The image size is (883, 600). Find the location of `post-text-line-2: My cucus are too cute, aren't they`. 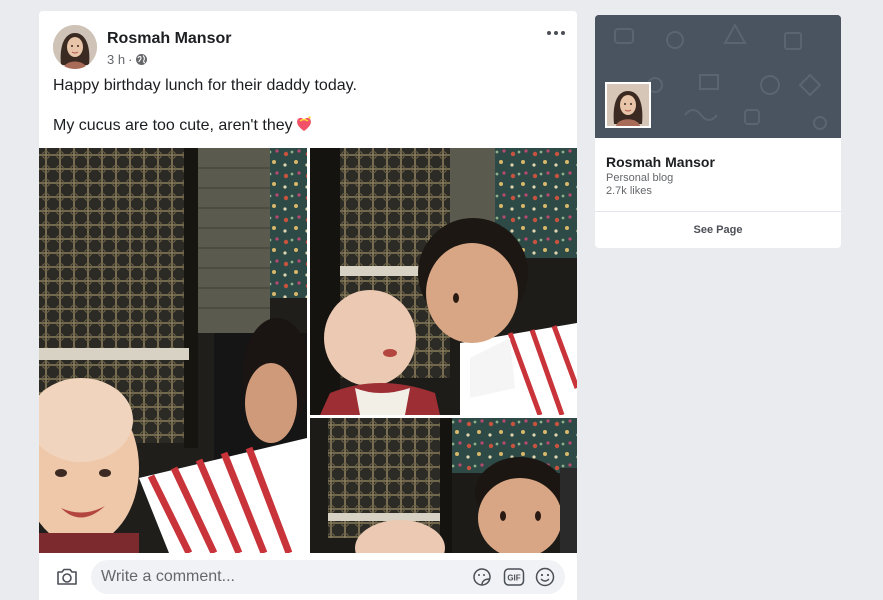

post-text-line-2: My cucus are too cute, aren't they is located at coordinates (308, 126).